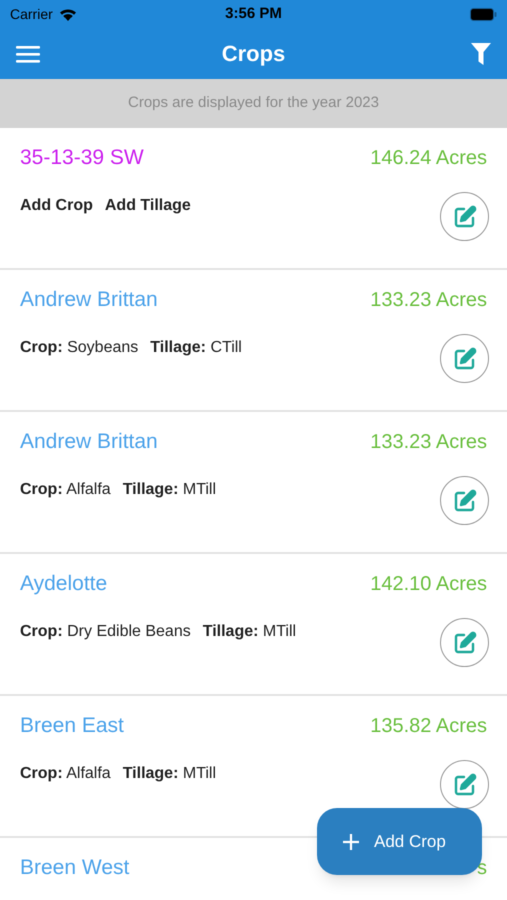  What do you see at coordinates (31, 14) in the screenshot?
I see `carrier-label: Carrier` at bounding box center [31, 14].